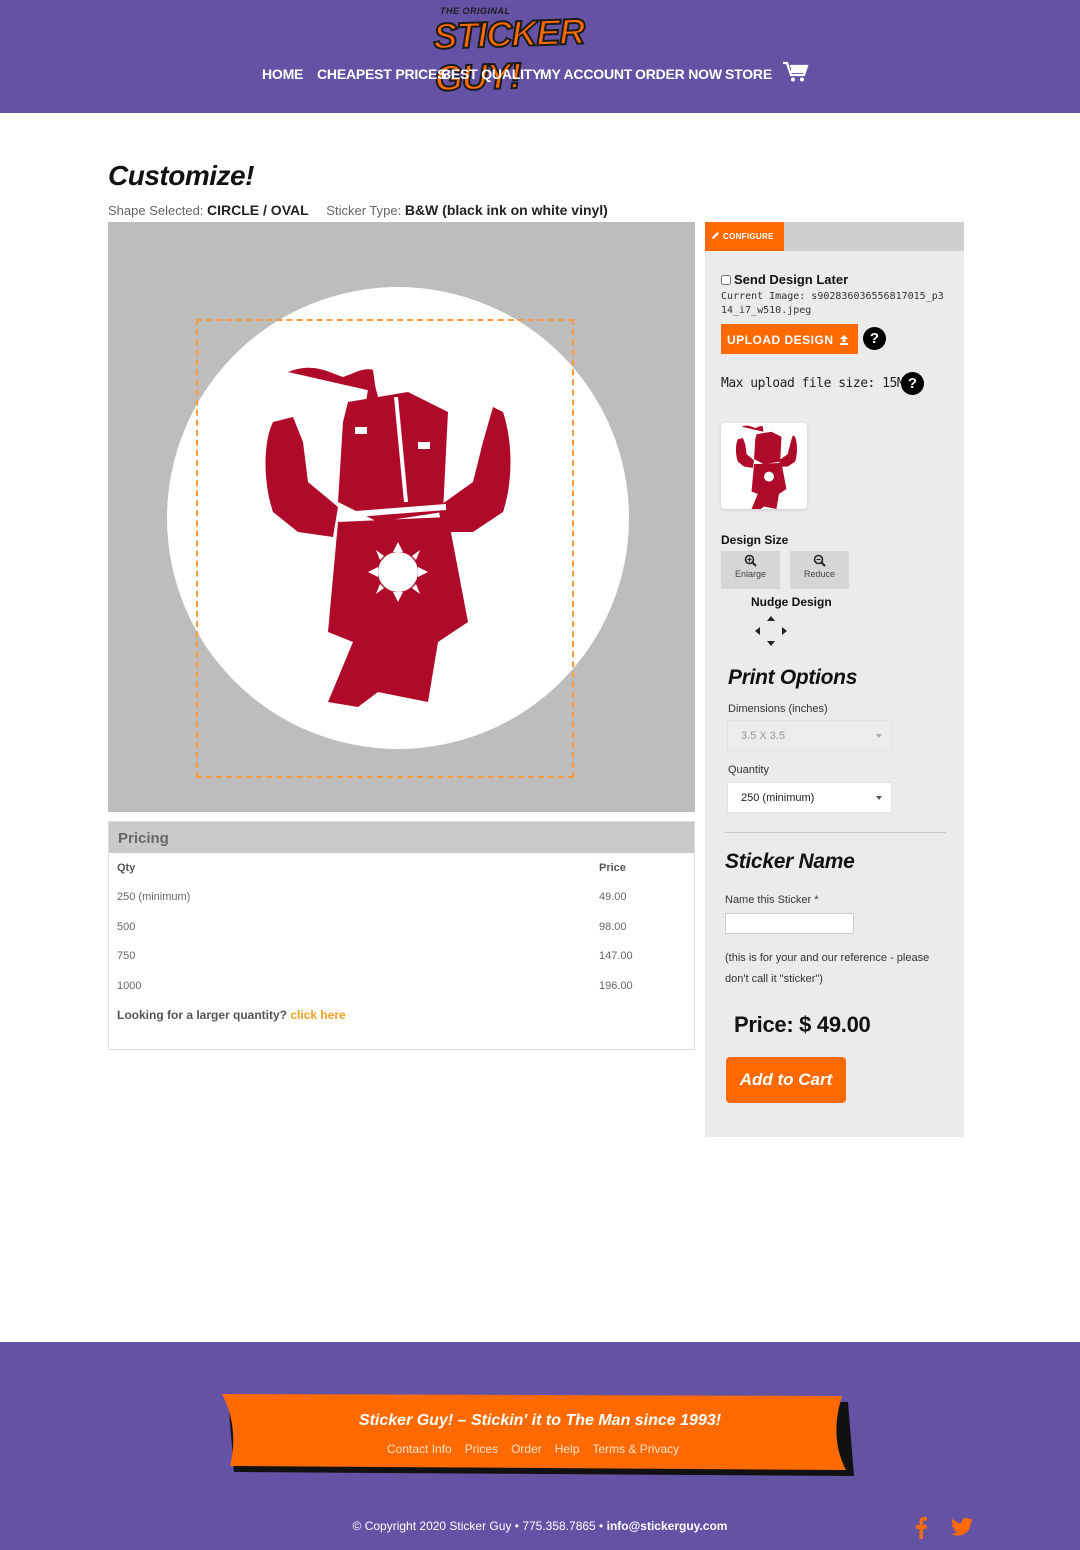  I want to click on file-size-help-icon: ?, so click(912, 383).